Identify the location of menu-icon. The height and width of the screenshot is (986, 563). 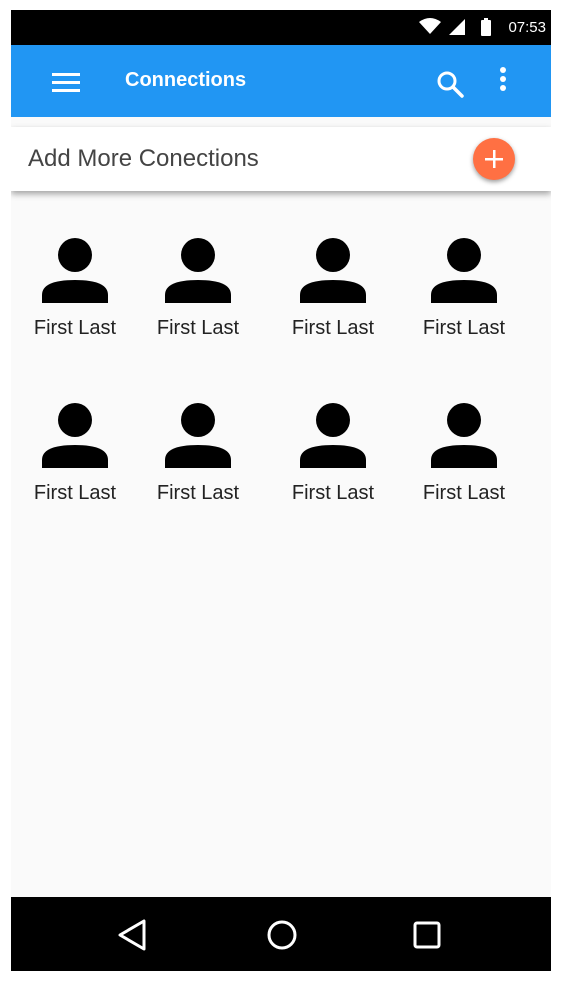
(66, 82).